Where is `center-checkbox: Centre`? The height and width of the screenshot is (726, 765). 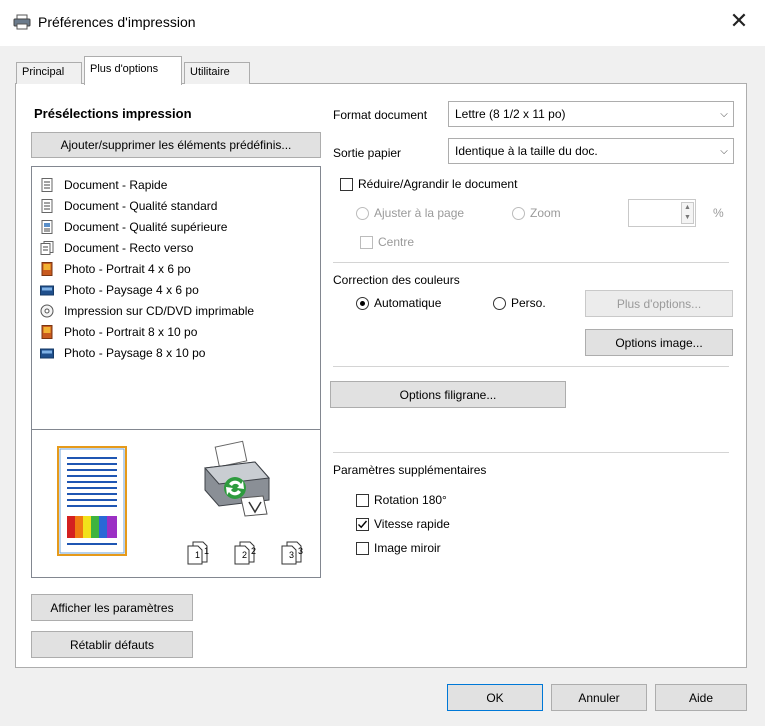 center-checkbox: Centre is located at coordinates (387, 242).